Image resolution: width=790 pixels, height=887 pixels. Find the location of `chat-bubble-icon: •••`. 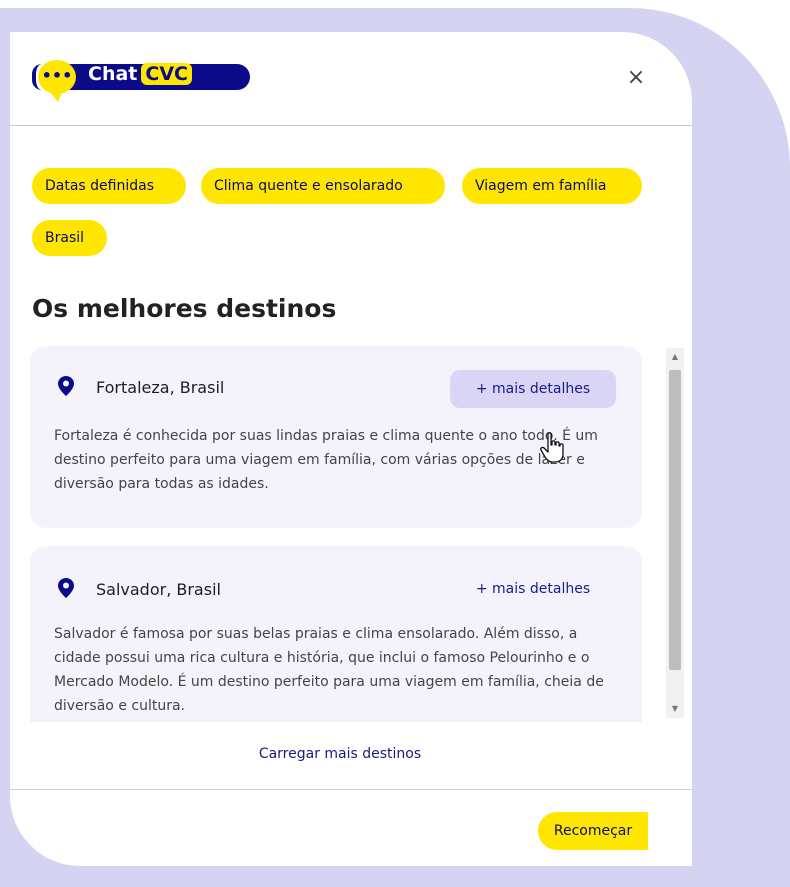

chat-bubble-icon: ••• is located at coordinates (57, 81).